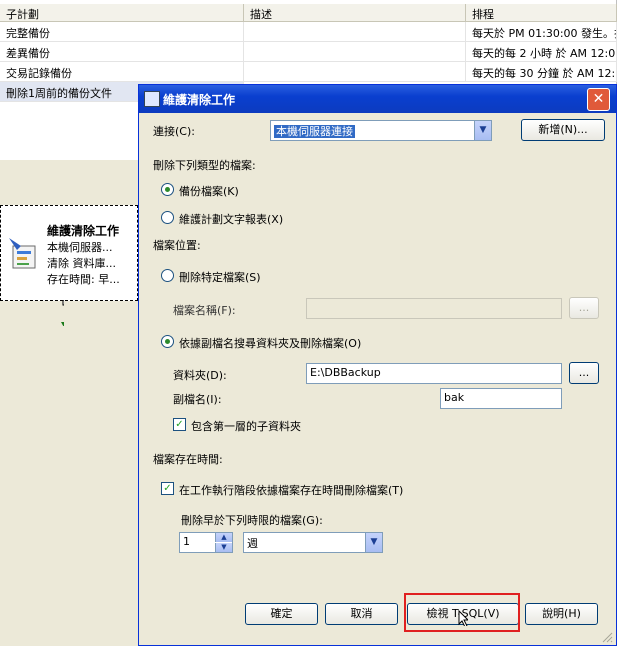 The width and height of the screenshot is (617, 646). I want to click on radio-backup-files-label: 備份檔案(K), so click(209, 191).